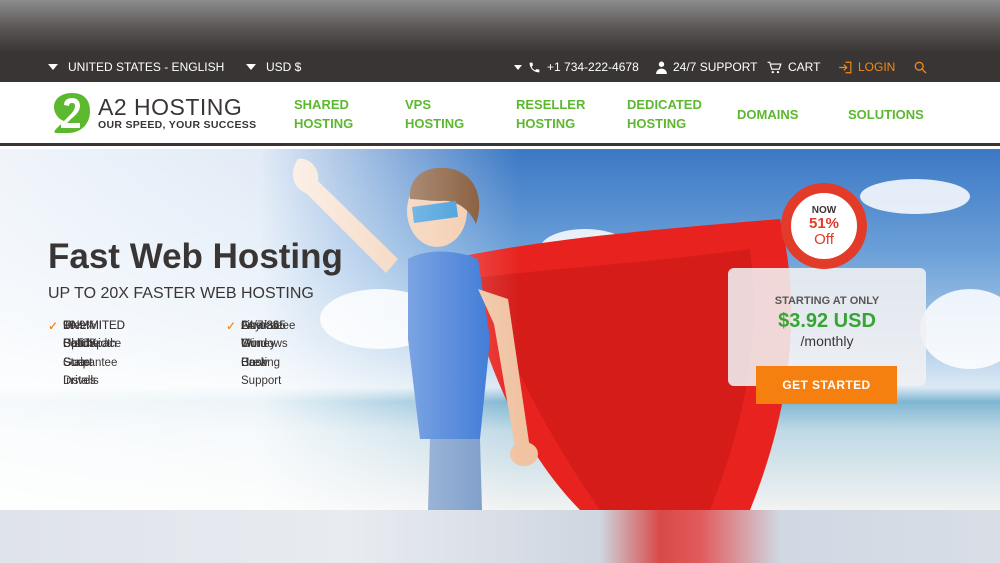 The image size is (1000, 563). Describe the element at coordinates (774, 67) in the screenshot. I see `cart-icon` at that location.